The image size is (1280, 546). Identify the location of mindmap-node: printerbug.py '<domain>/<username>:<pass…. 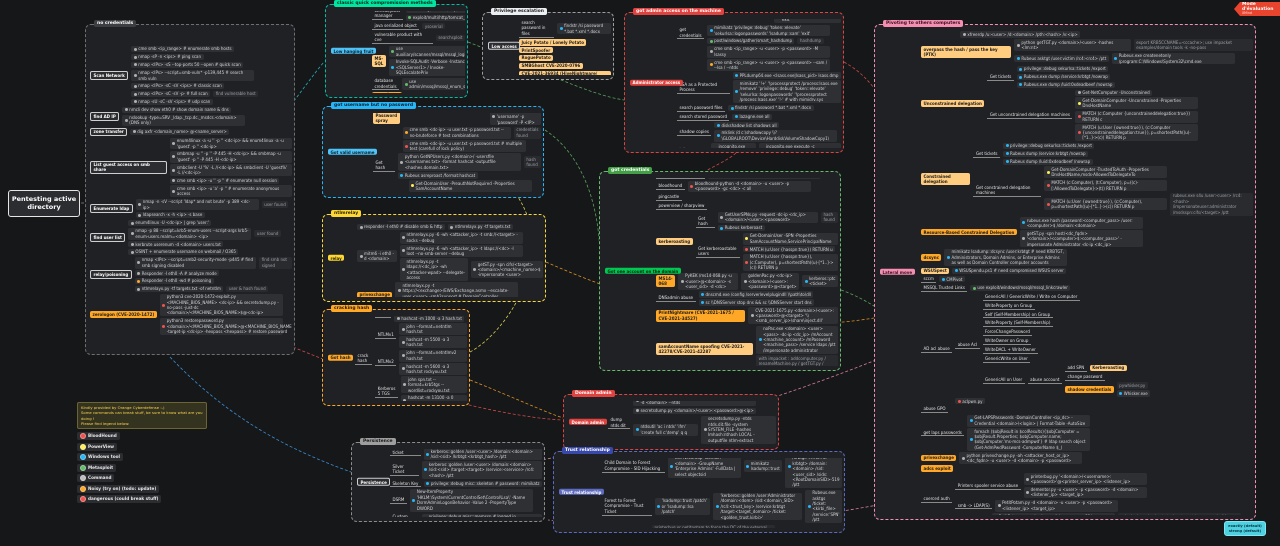
(1085, 479).